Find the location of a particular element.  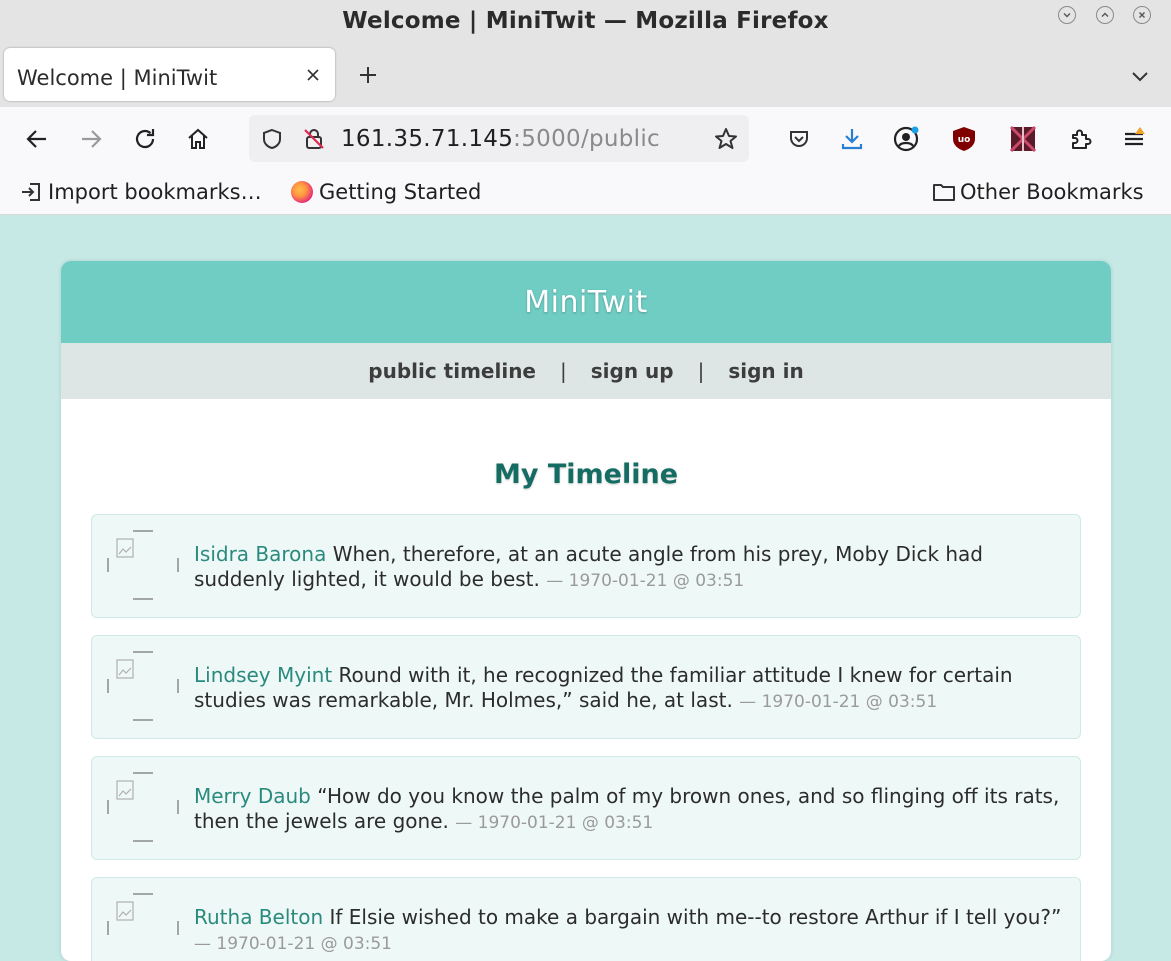

account-icon is located at coordinates (906, 139).